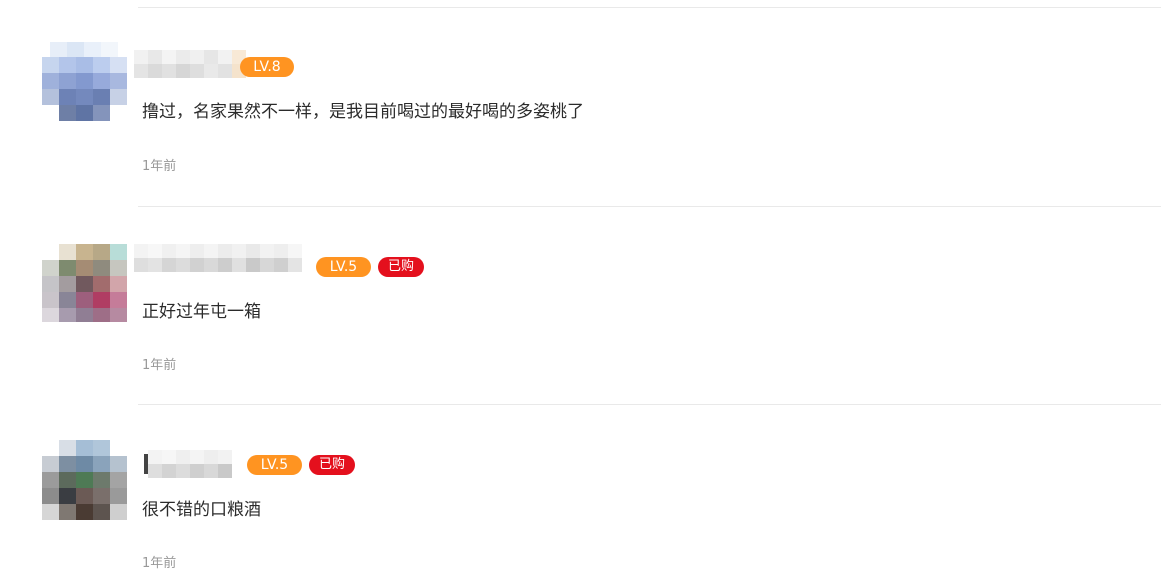 This screenshot has width=1161, height=580. Describe the element at coordinates (201, 312) in the screenshot. I see `comment-text: 正好过年屯一箱` at that location.